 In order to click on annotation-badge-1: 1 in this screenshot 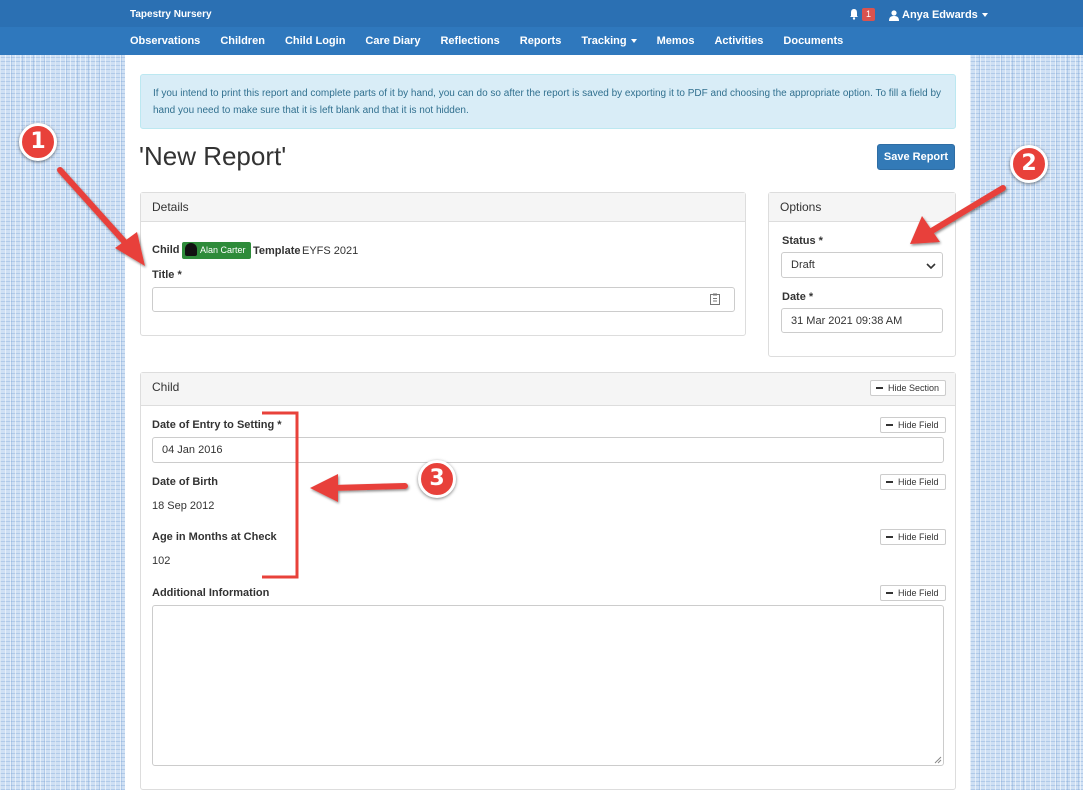, I will do `click(38, 142)`.